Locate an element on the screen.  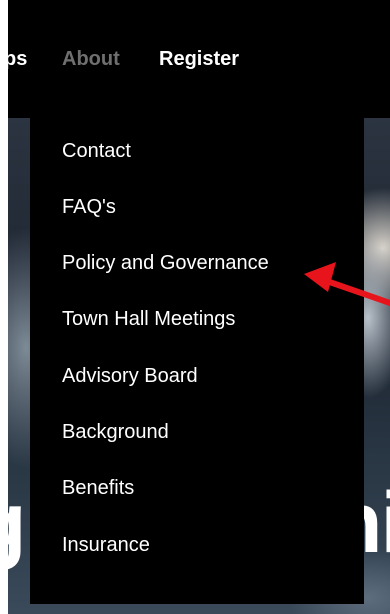
menu-item-town-hall-meetings: Town Hall Meetings is located at coordinates (148, 319).